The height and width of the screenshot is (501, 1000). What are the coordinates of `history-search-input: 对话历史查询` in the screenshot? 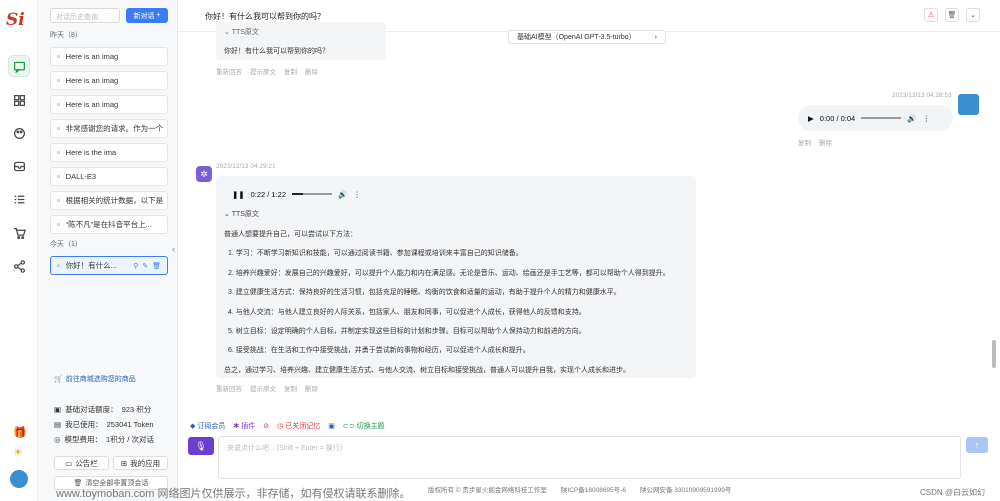 It's located at (85, 15).